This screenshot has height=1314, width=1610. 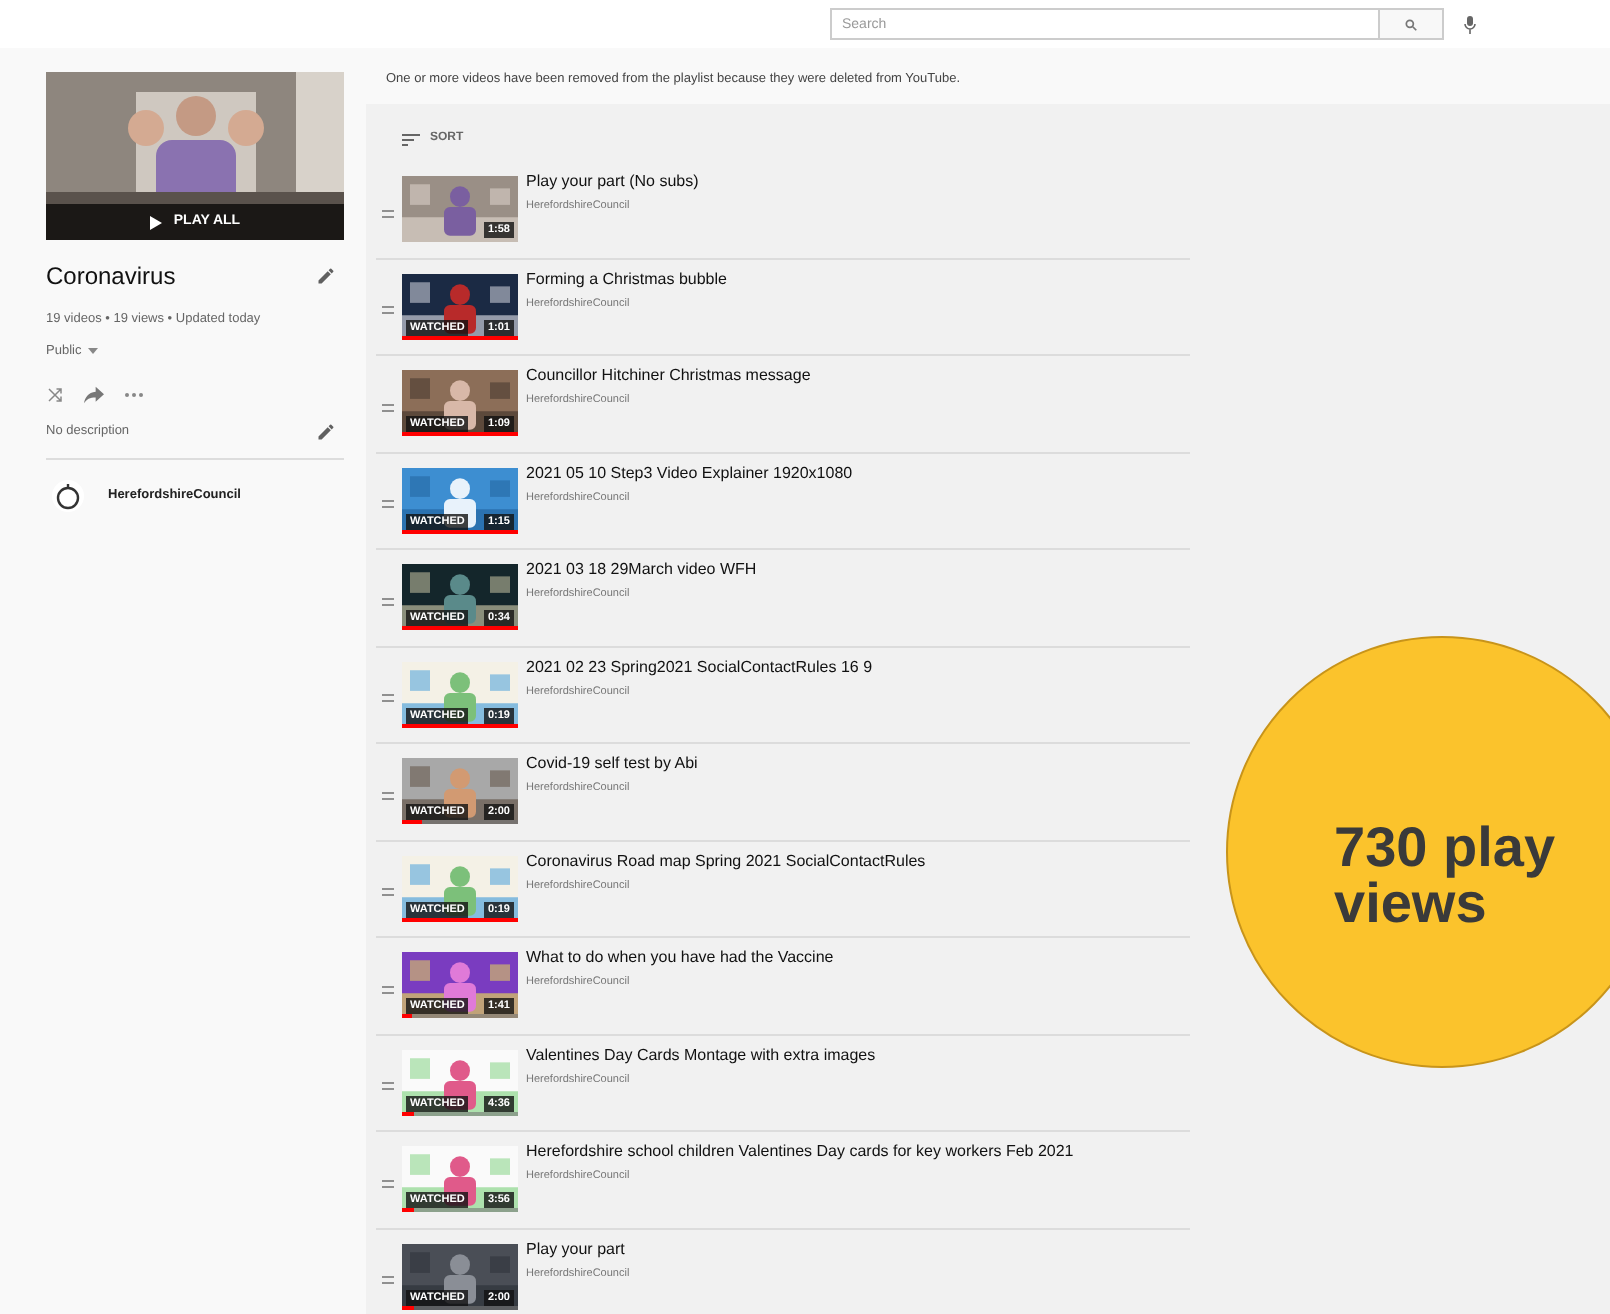 I want to click on video-title: What to do when you have had the Vaccine, so click(x=680, y=958).